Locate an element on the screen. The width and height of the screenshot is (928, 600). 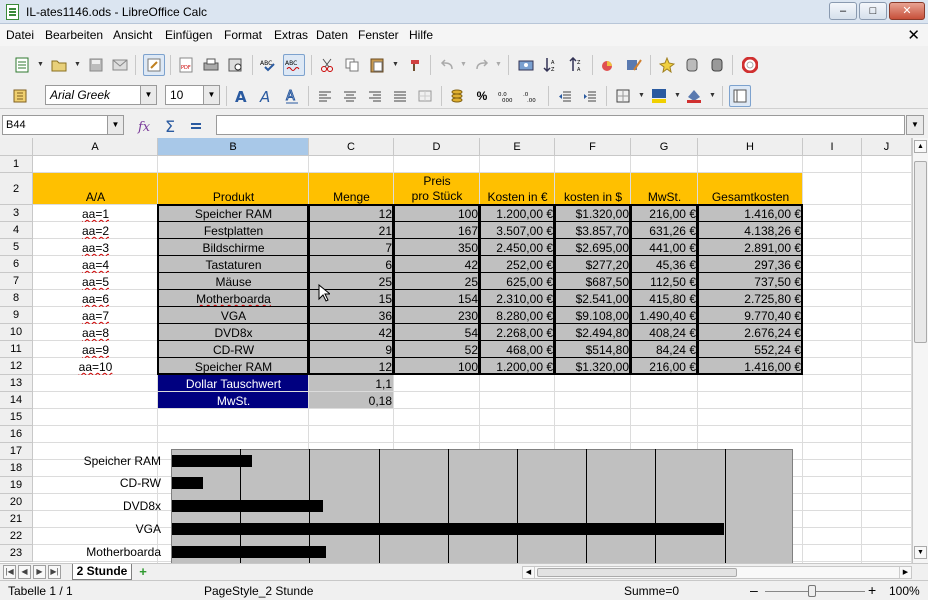
column-header-g: G is located at coordinates (664, 147).